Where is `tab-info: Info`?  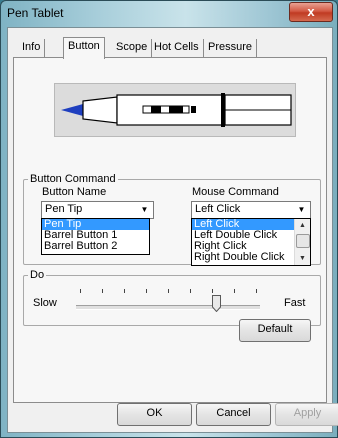
tab-info: Info is located at coordinates (32, 48).